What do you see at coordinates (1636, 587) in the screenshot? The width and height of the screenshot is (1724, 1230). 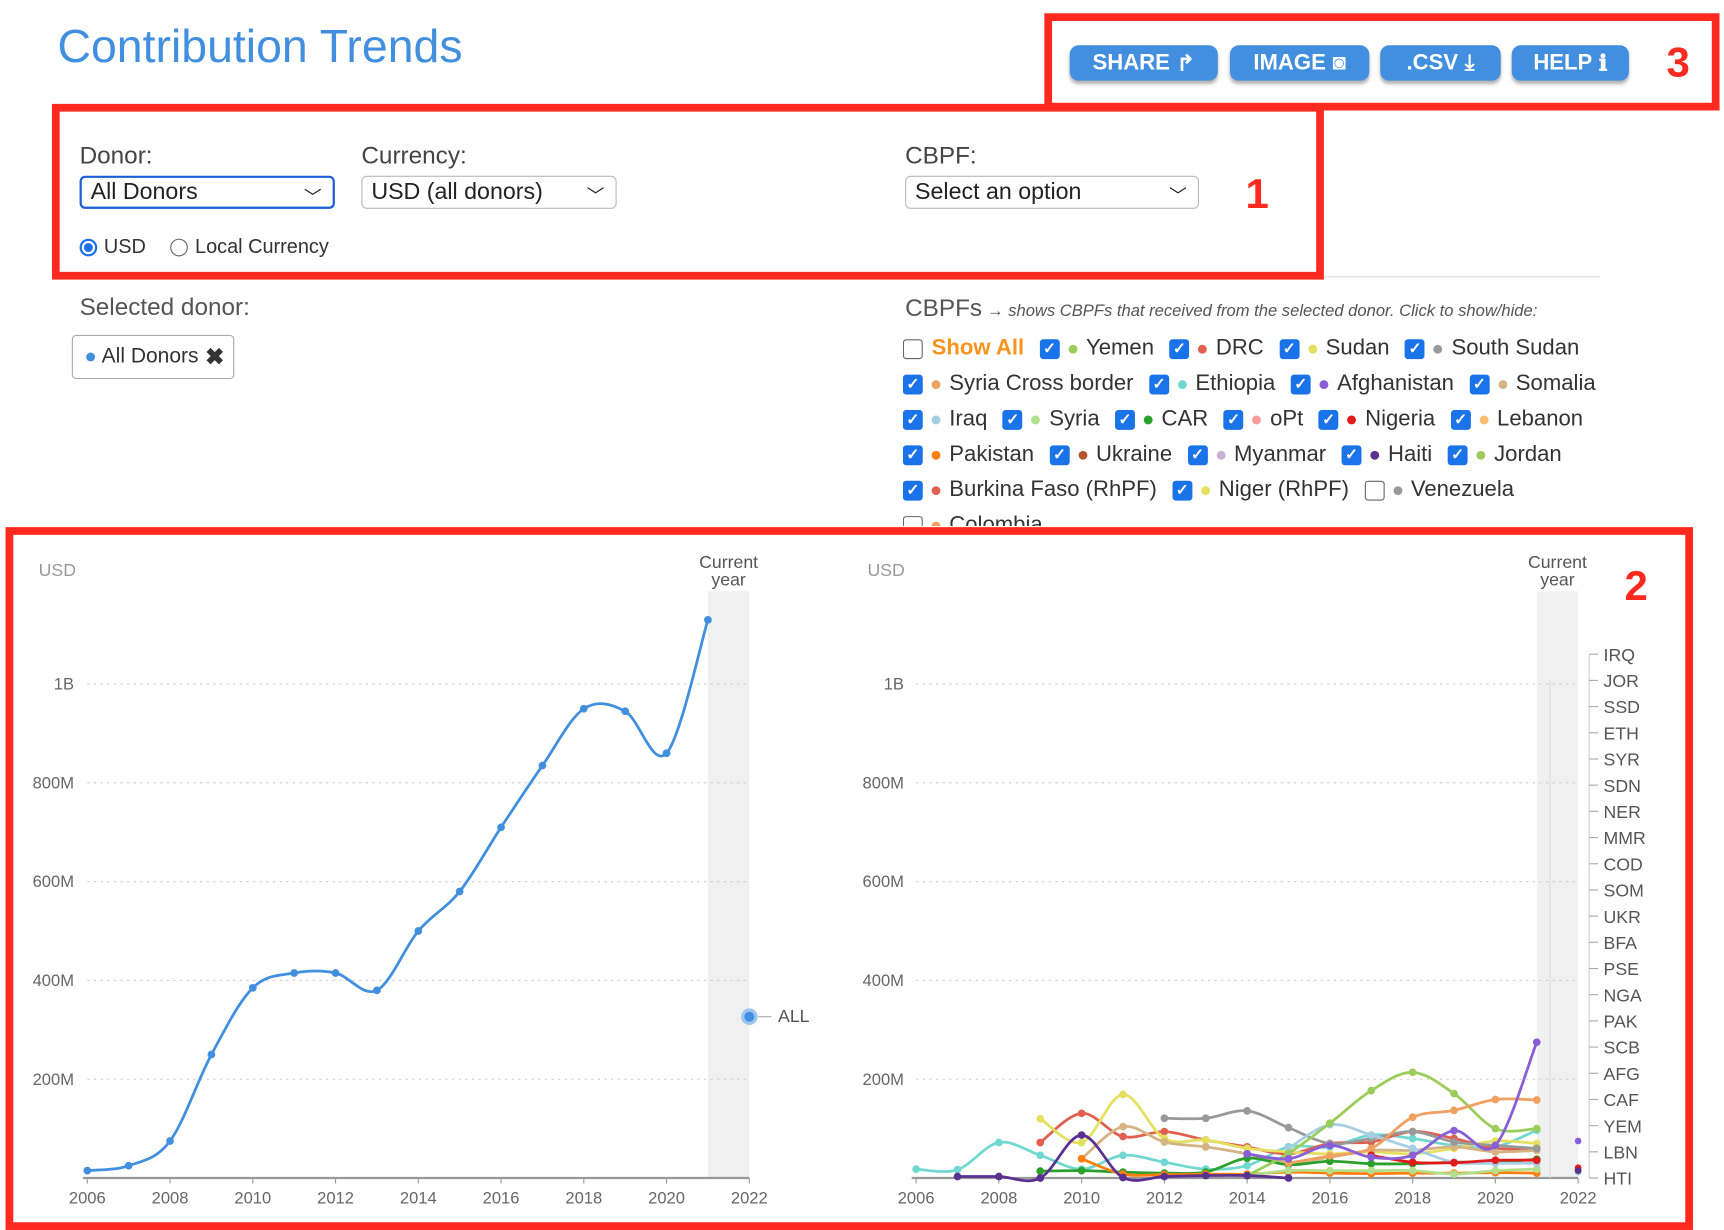 I see `annotation-number-2: 2` at bounding box center [1636, 587].